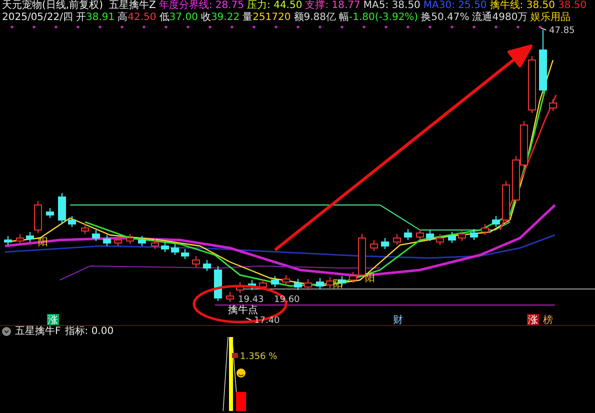 This screenshot has width=595, height=413. Describe the element at coordinates (266, 18) in the screenshot. I see `quote-field: 量251720` at that location.